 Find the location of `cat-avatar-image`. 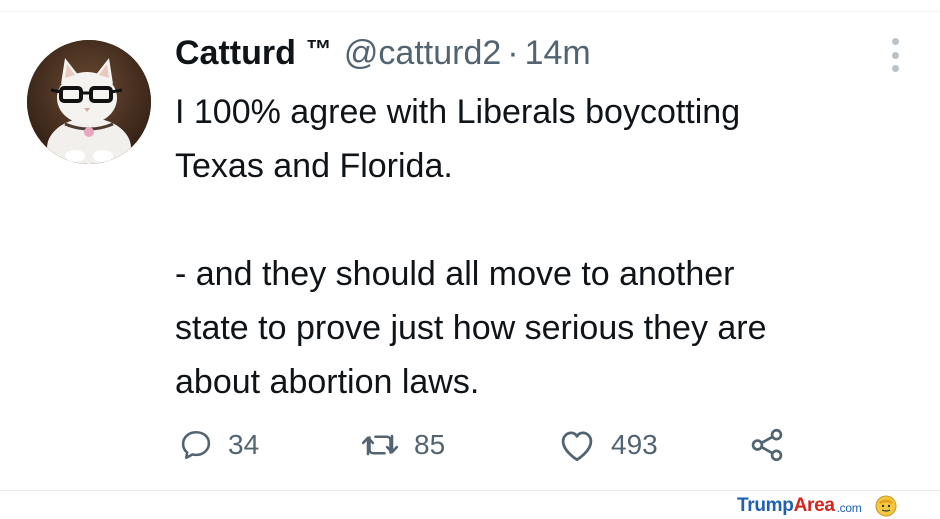

cat-avatar-image is located at coordinates (89, 102).